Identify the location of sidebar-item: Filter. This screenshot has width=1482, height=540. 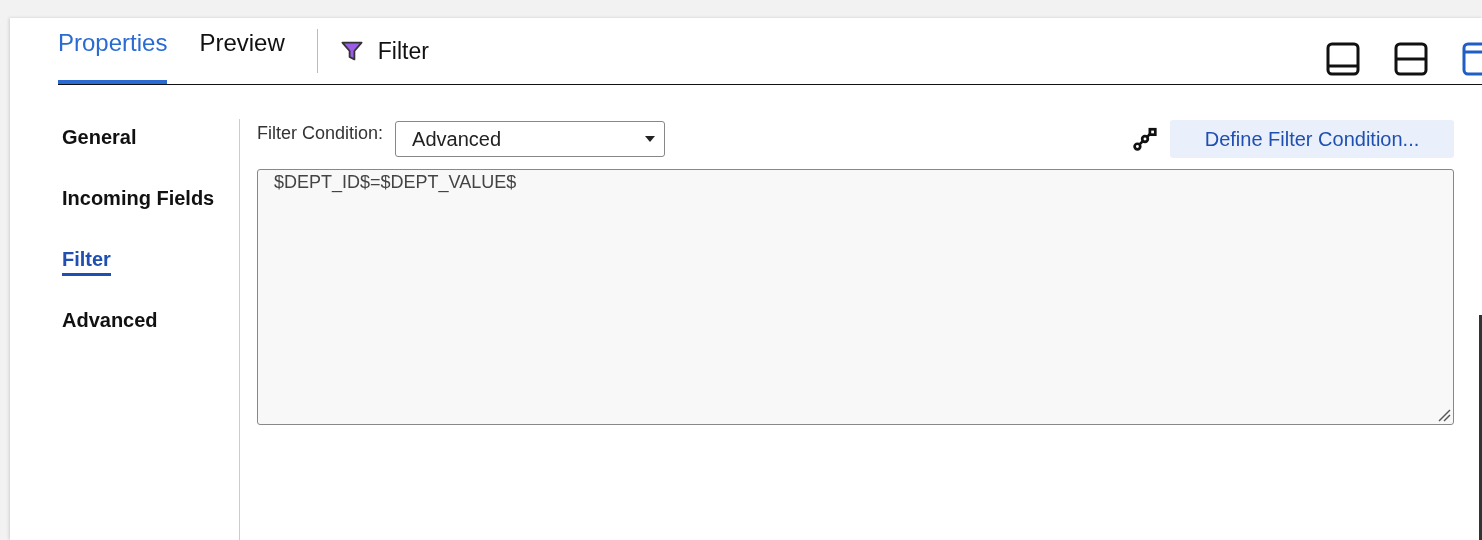
(86, 261).